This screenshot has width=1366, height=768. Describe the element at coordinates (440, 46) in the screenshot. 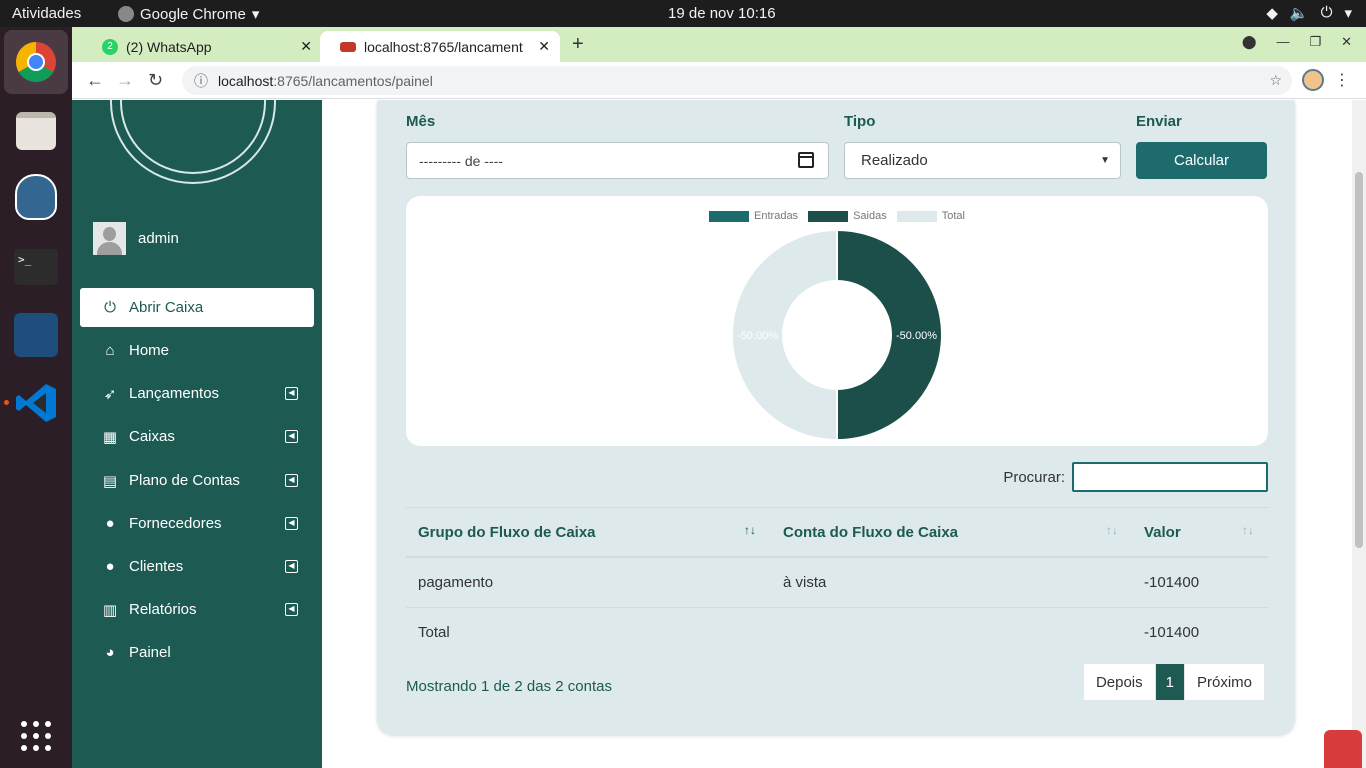

I see `tab-localhost: localhost:8765/lancament ✕` at that location.